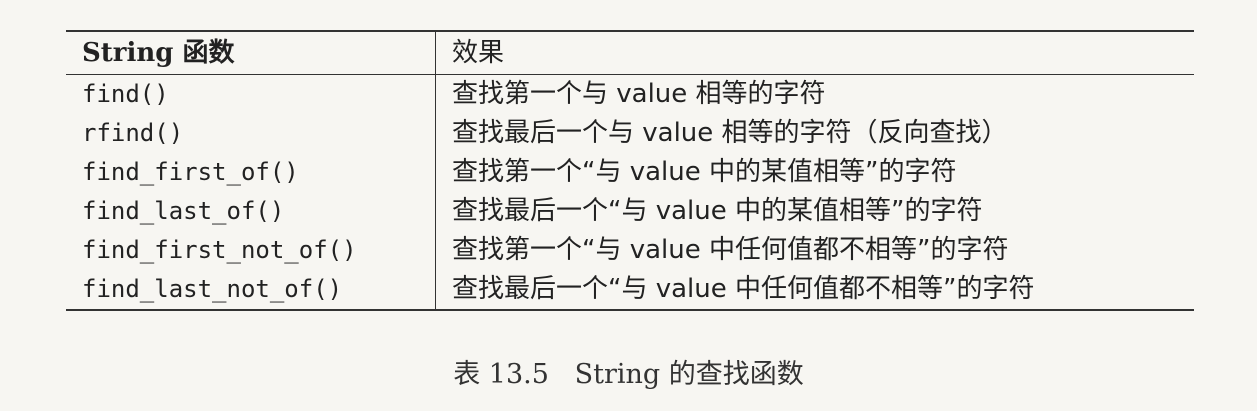 The height and width of the screenshot is (411, 1257). I want to click on table-row: rfind() 查找最后一个与 value 相等的字符（反向查找）, so click(630, 133).